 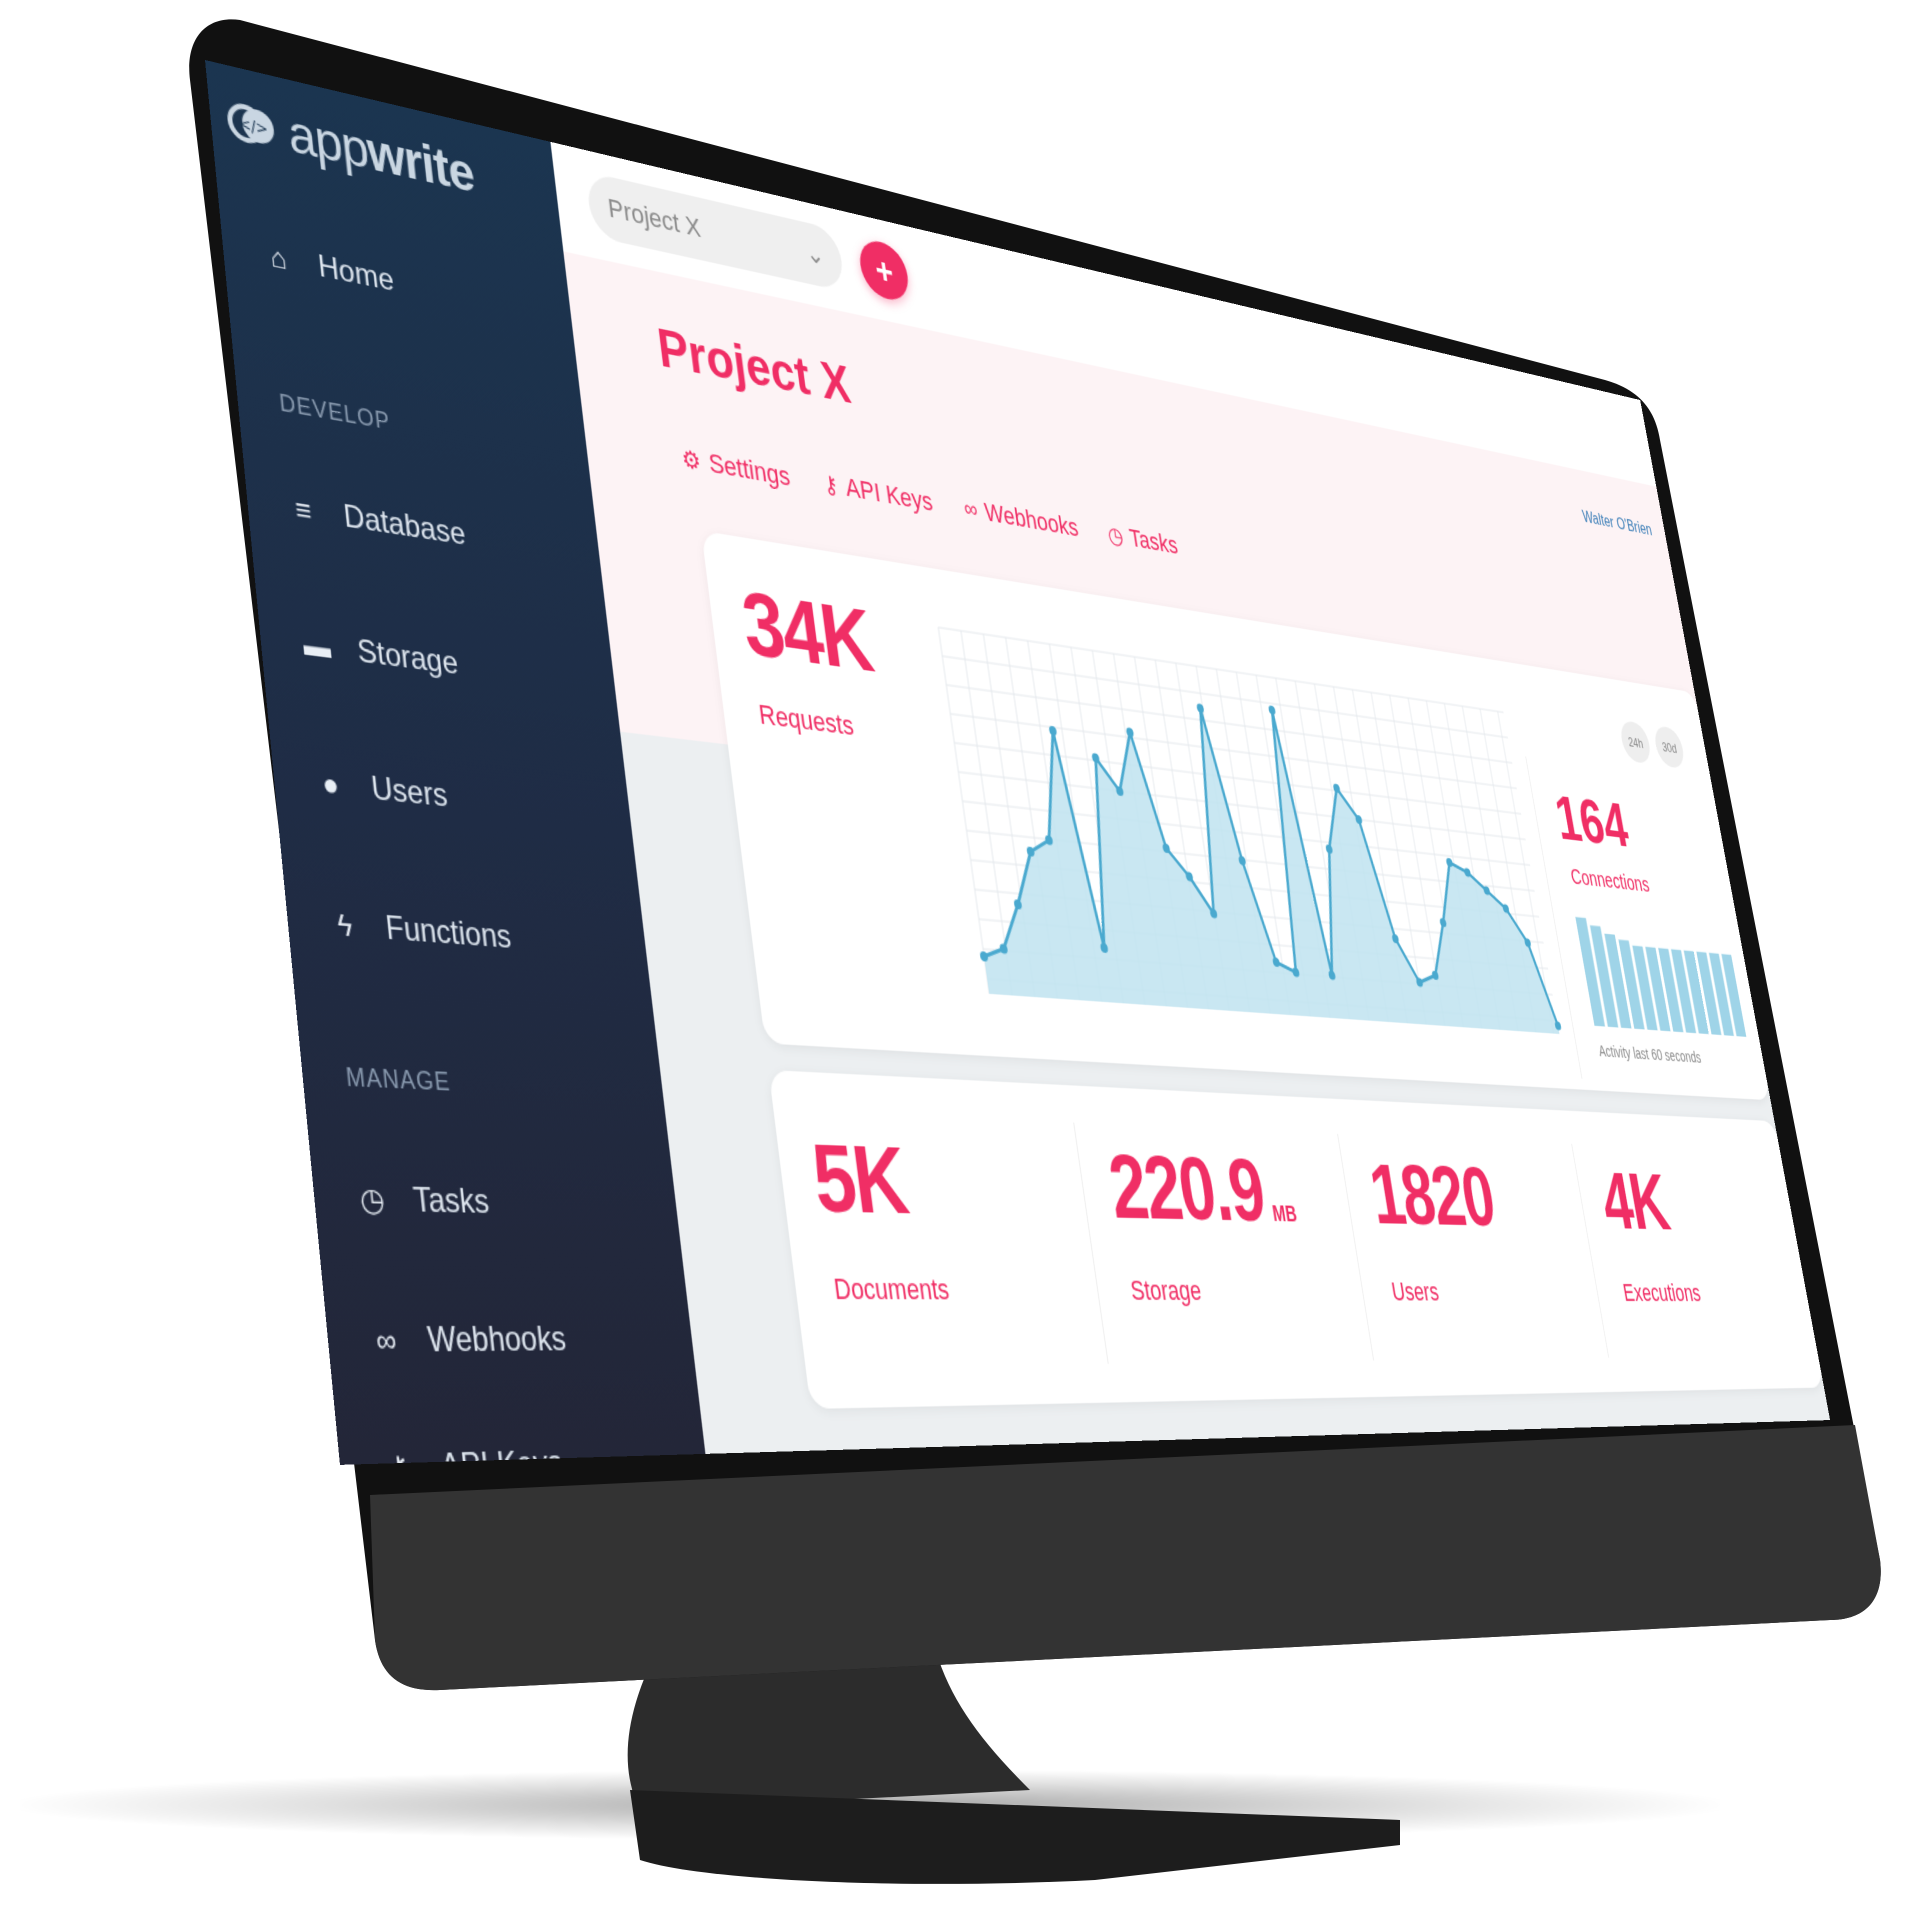 I want to click on add-project-button: +, so click(x=884, y=270).